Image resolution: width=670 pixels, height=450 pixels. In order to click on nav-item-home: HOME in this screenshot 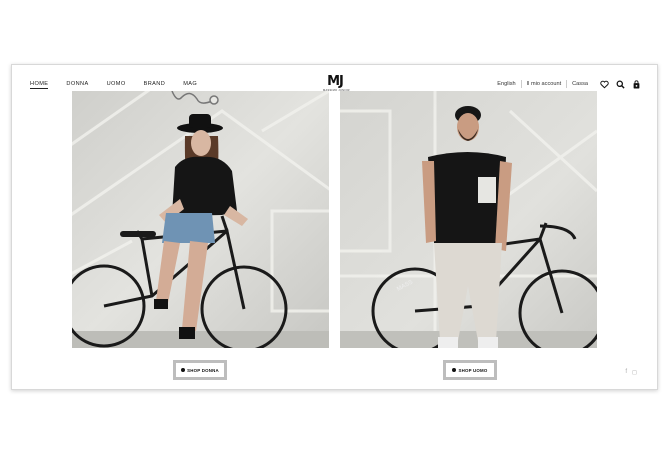, I will do `click(39, 85)`.